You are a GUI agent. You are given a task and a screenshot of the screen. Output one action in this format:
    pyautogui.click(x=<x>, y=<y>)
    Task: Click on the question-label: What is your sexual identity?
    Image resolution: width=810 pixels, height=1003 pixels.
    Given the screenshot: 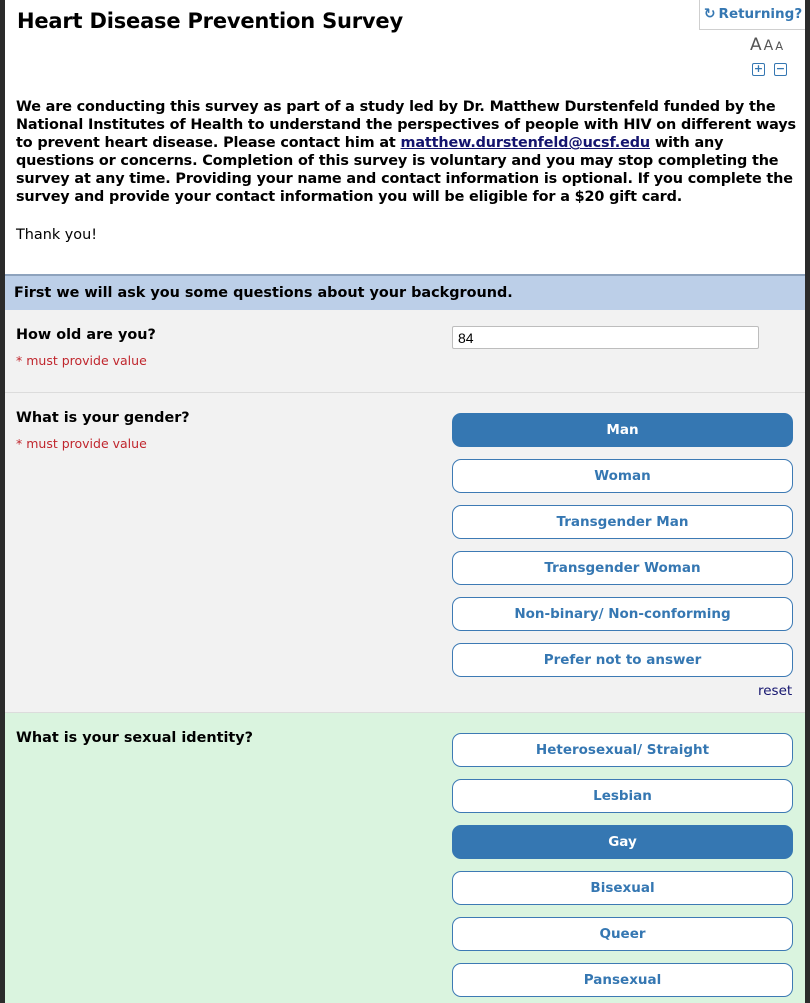 What is the action you would take?
    pyautogui.click(x=135, y=738)
    